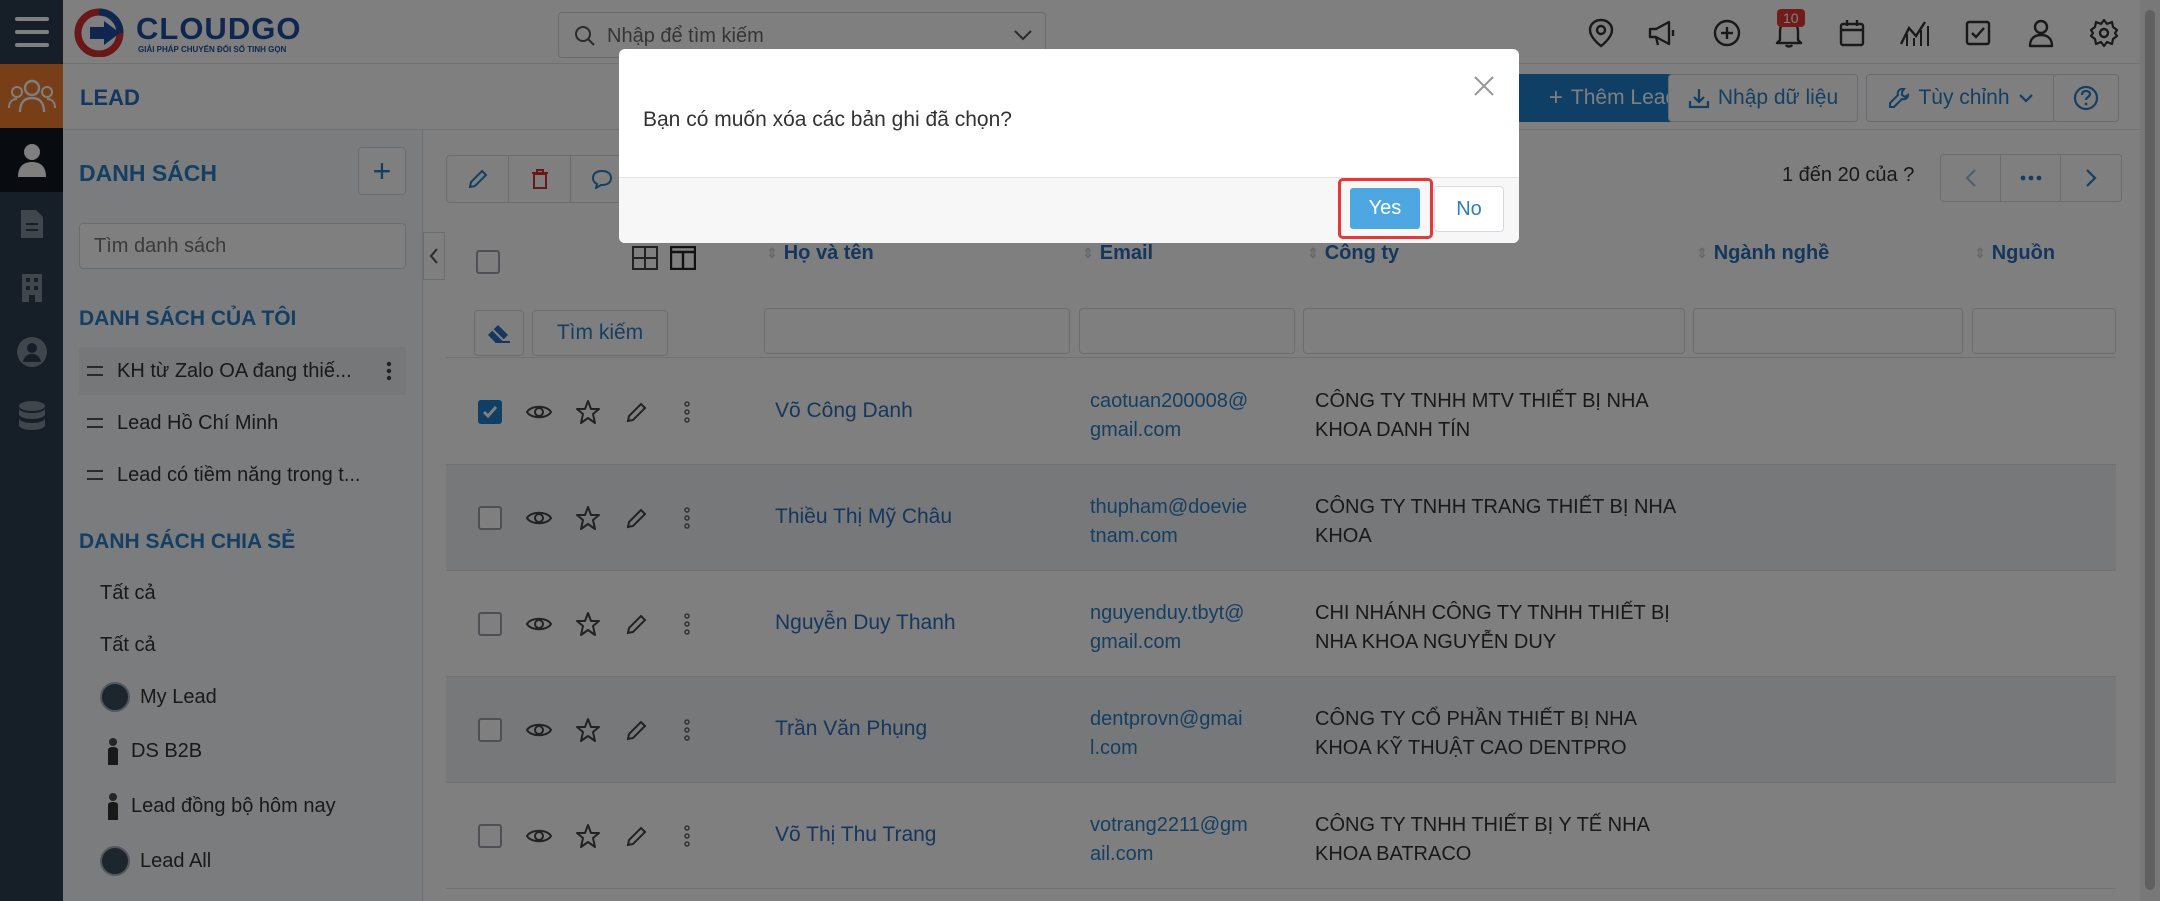 The width and height of the screenshot is (2160, 901). Describe the element at coordinates (1484, 86) in the screenshot. I see `close-icon` at that location.